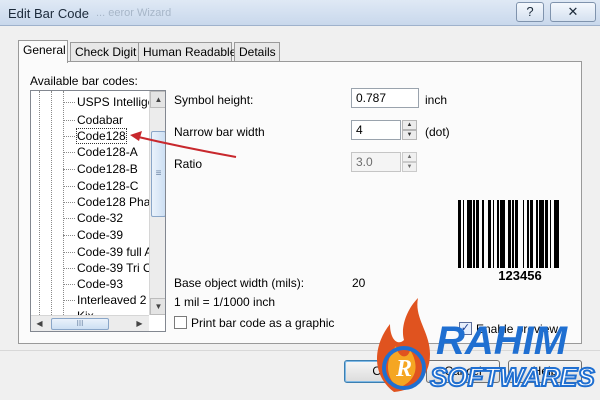 Image resolution: width=600 pixels, height=400 pixels. Describe the element at coordinates (187, 52) in the screenshot. I see `tab-human-readable: Human Readable` at that location.